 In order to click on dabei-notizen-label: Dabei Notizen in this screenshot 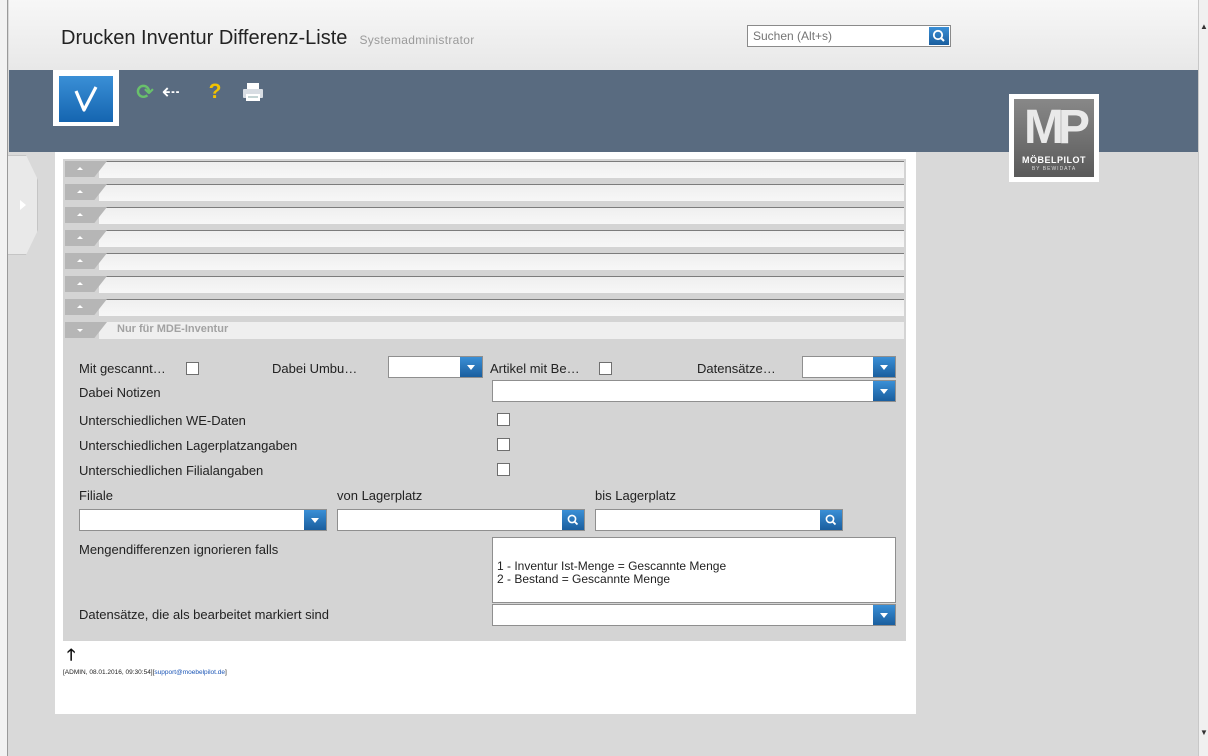, I will do `click(120, 392)`.